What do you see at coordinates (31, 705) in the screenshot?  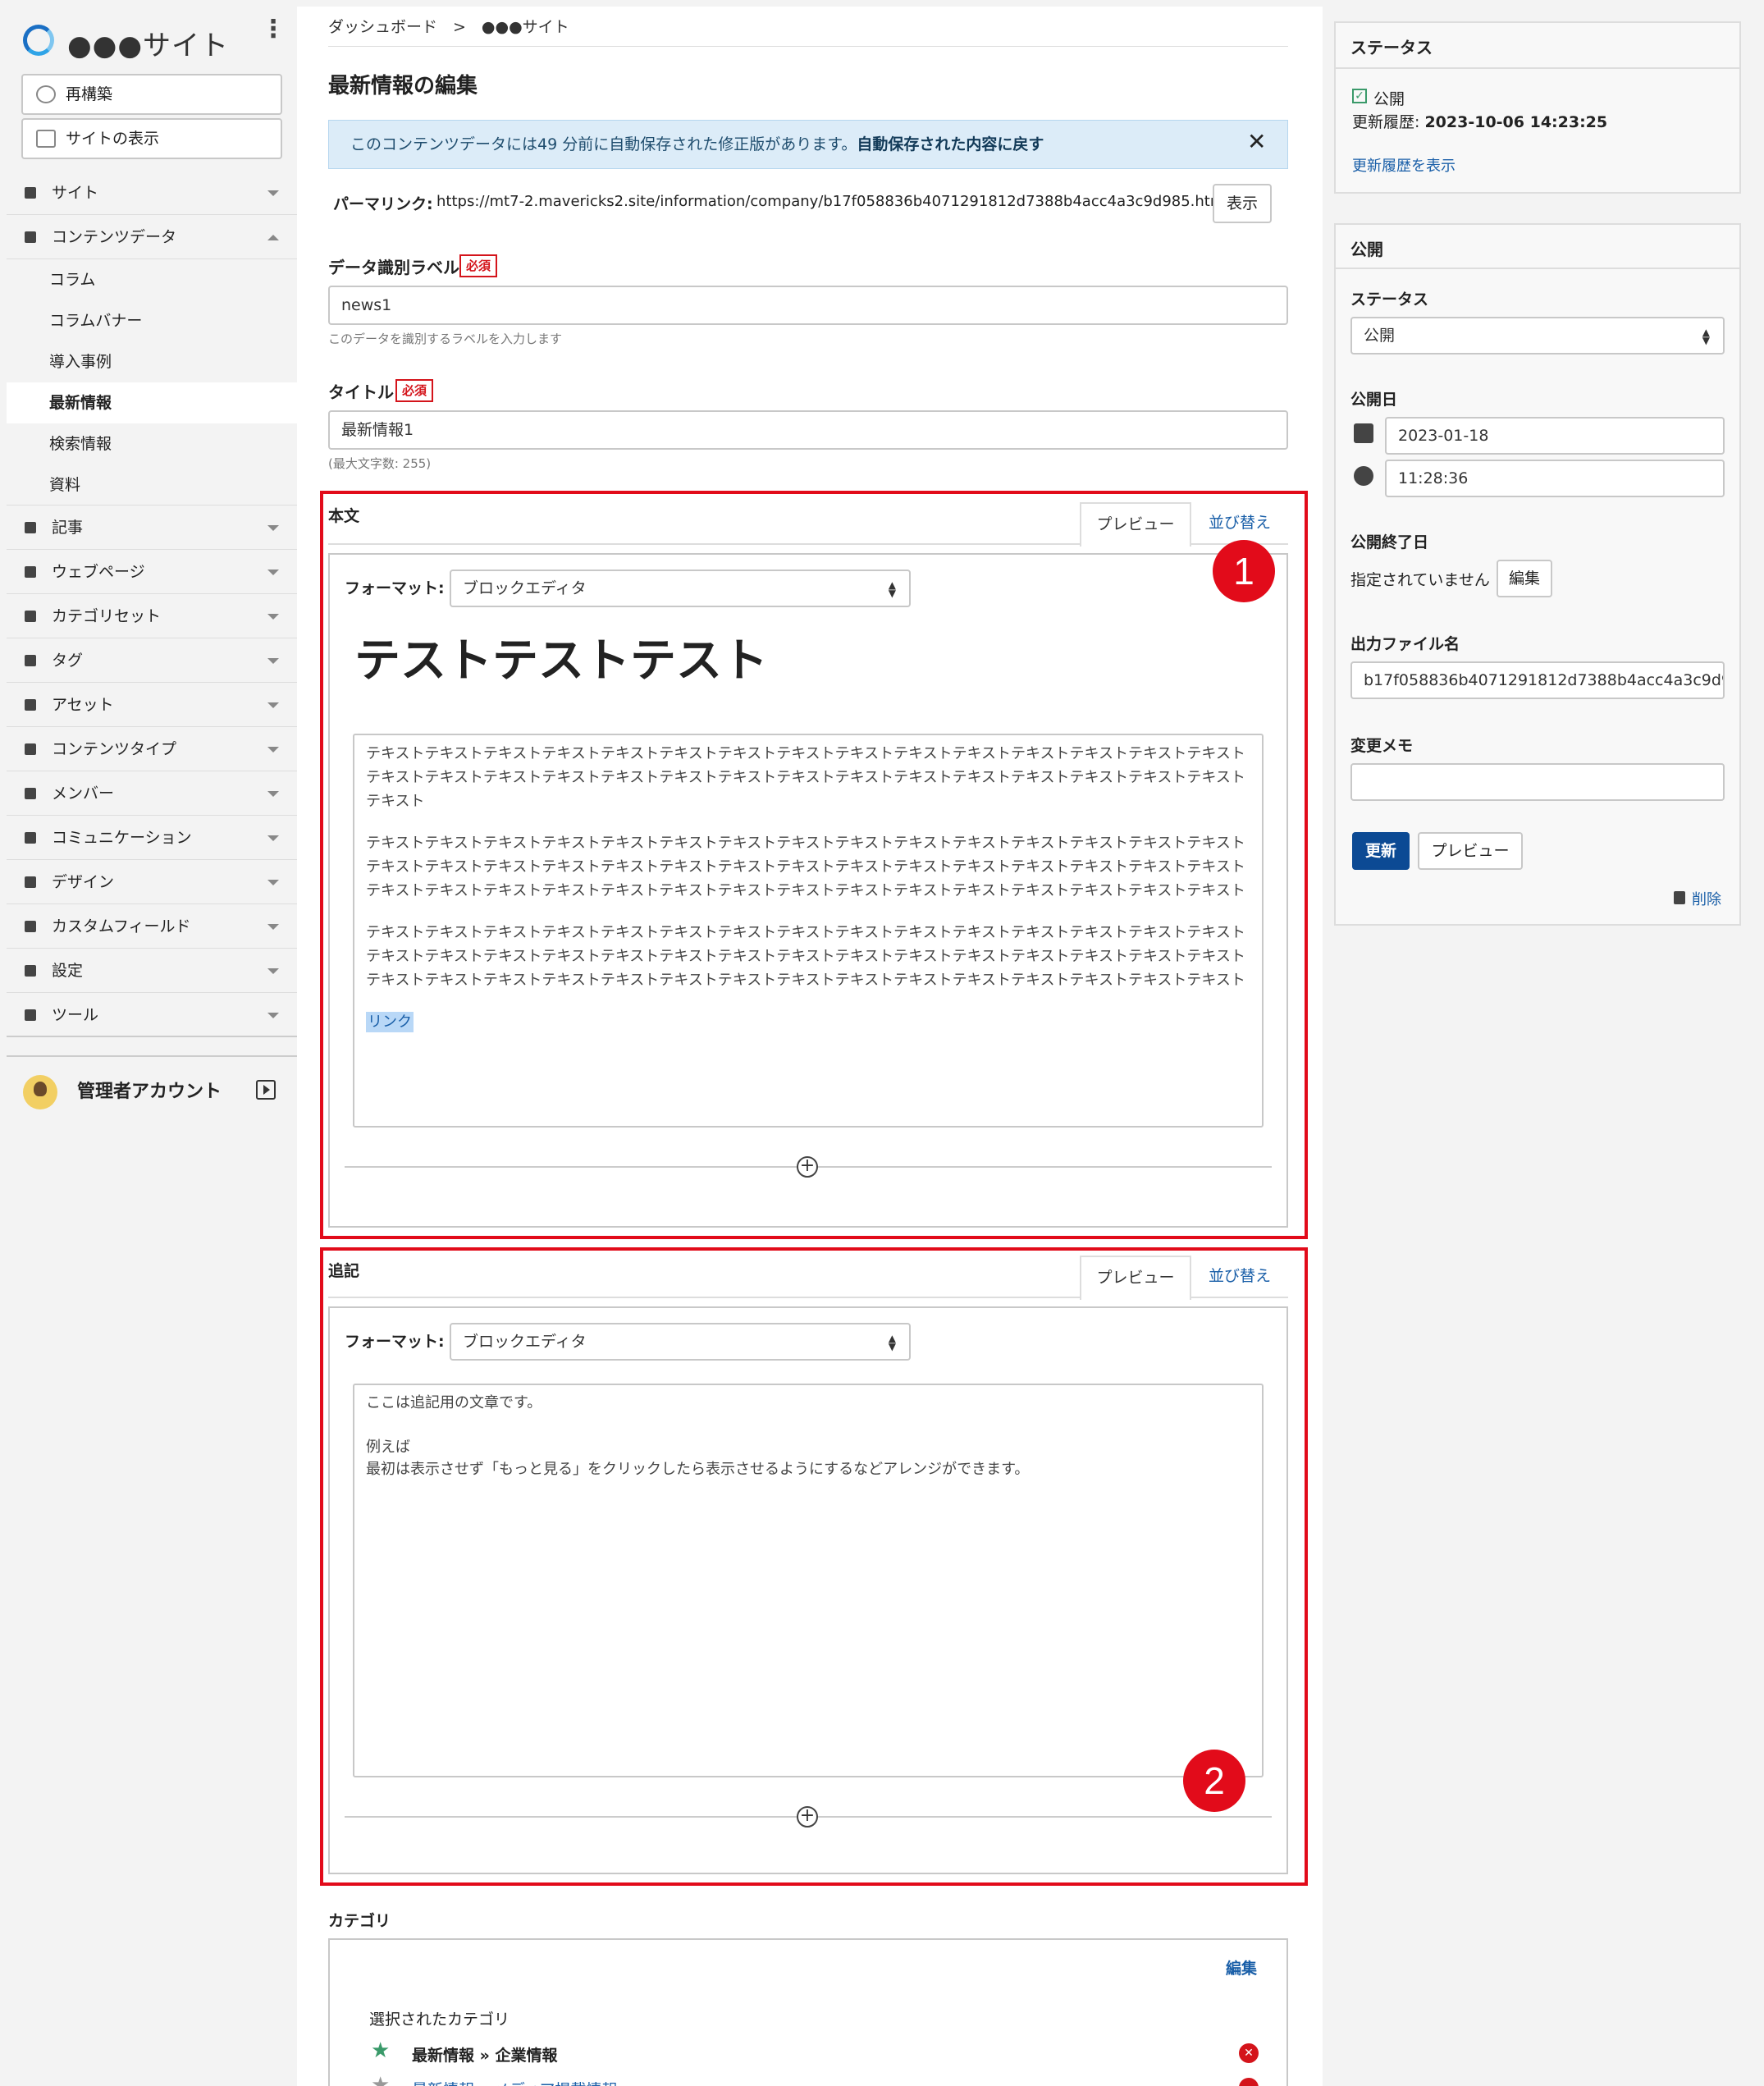 I see `asset-icon` at bounding box center [31, 705].